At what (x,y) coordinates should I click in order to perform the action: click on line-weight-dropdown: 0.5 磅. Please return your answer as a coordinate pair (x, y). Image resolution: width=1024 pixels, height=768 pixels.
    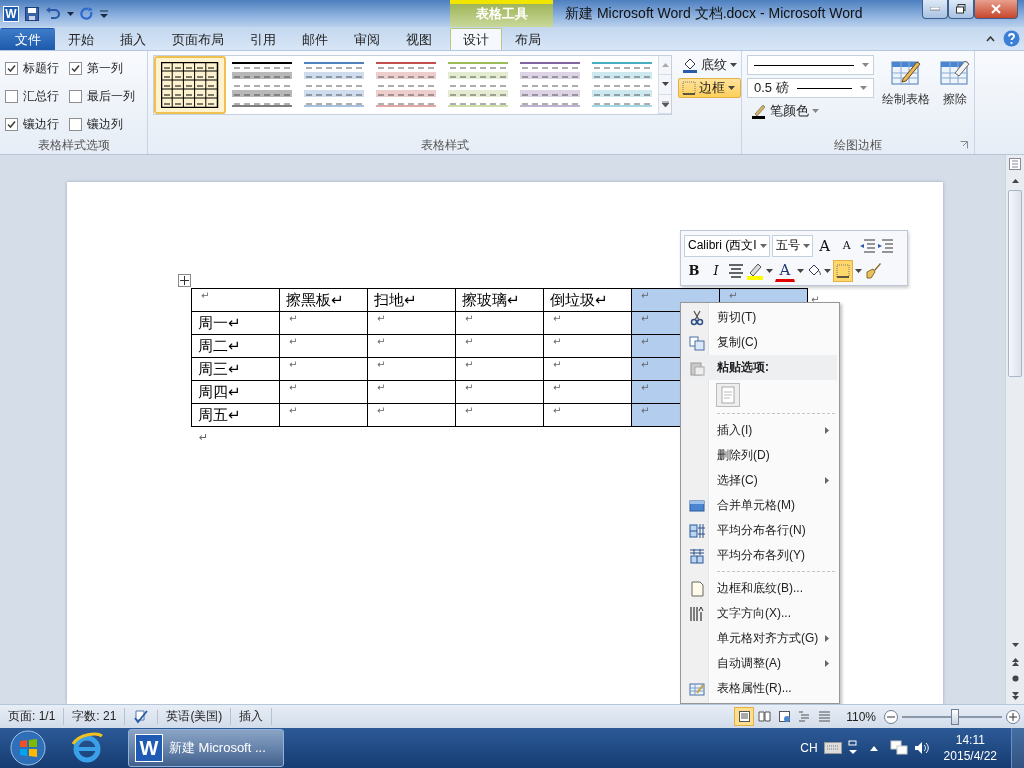
    Looking at the image, I should click on (810, 88).